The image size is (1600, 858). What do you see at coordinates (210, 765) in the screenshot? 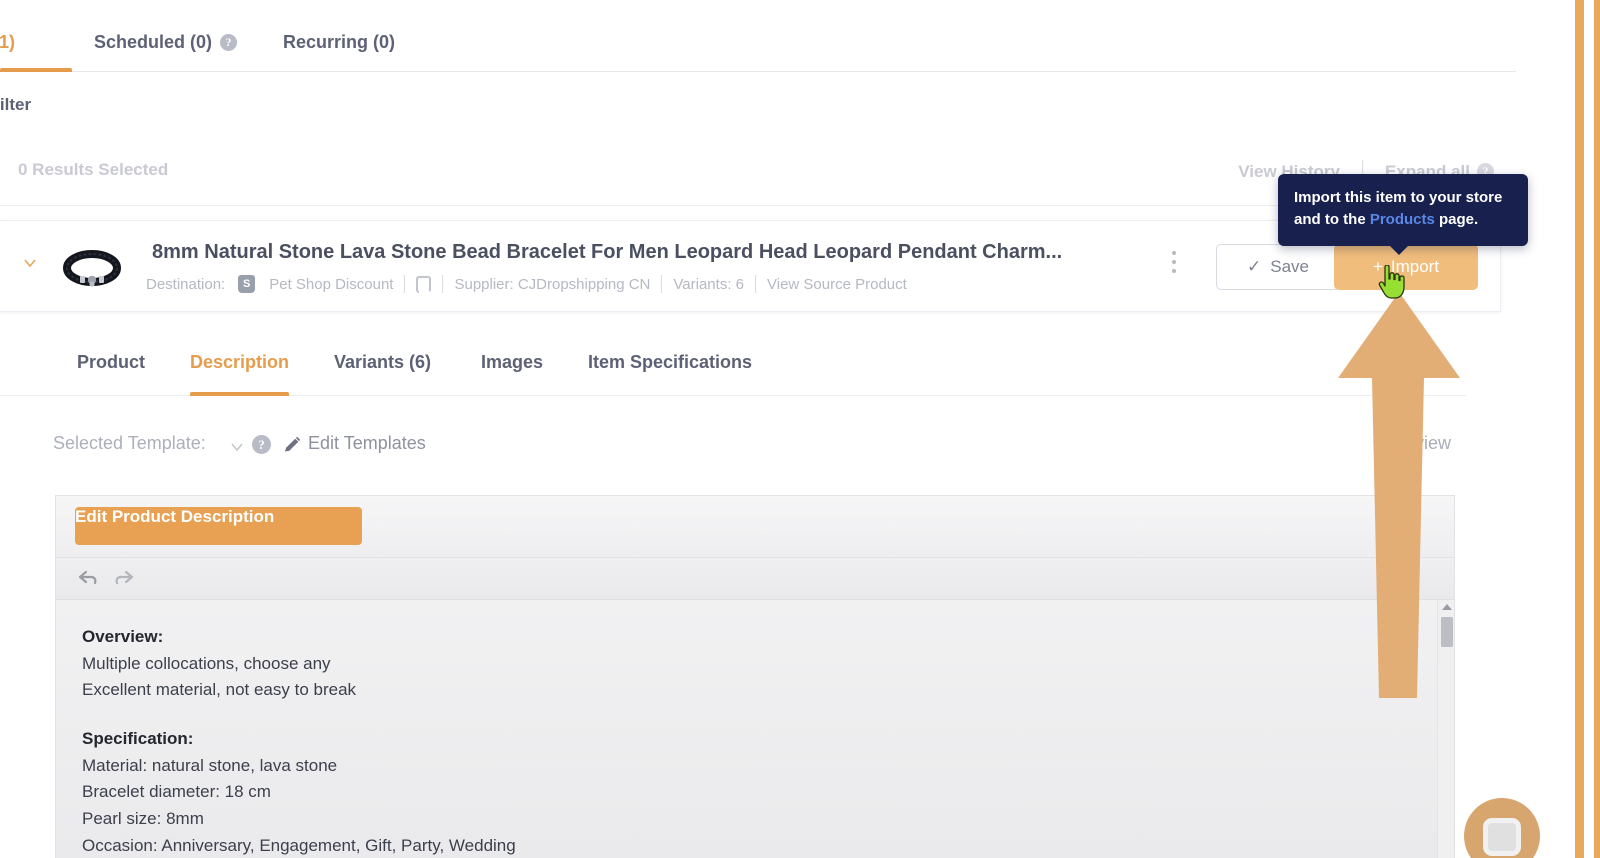
I see `description-line: Material: natural stone, lava stone` at bounding box center [210, 765].